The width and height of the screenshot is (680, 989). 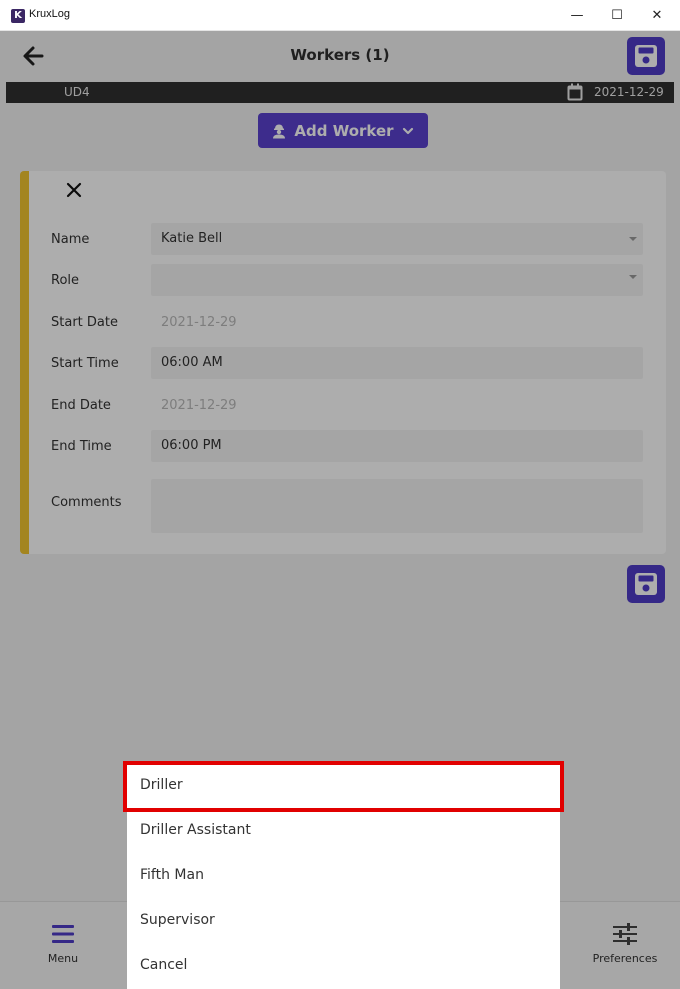 I want to click on app-logo-icon: K, so click(x=18, y=16).